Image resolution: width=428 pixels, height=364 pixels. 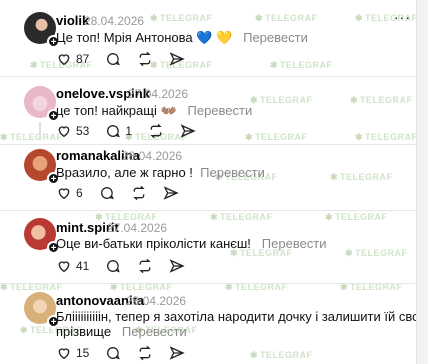 What do you see at coordinates (83, 353) in the screenshot?
I see `like-count: 15` at bounding box center [83, 353].